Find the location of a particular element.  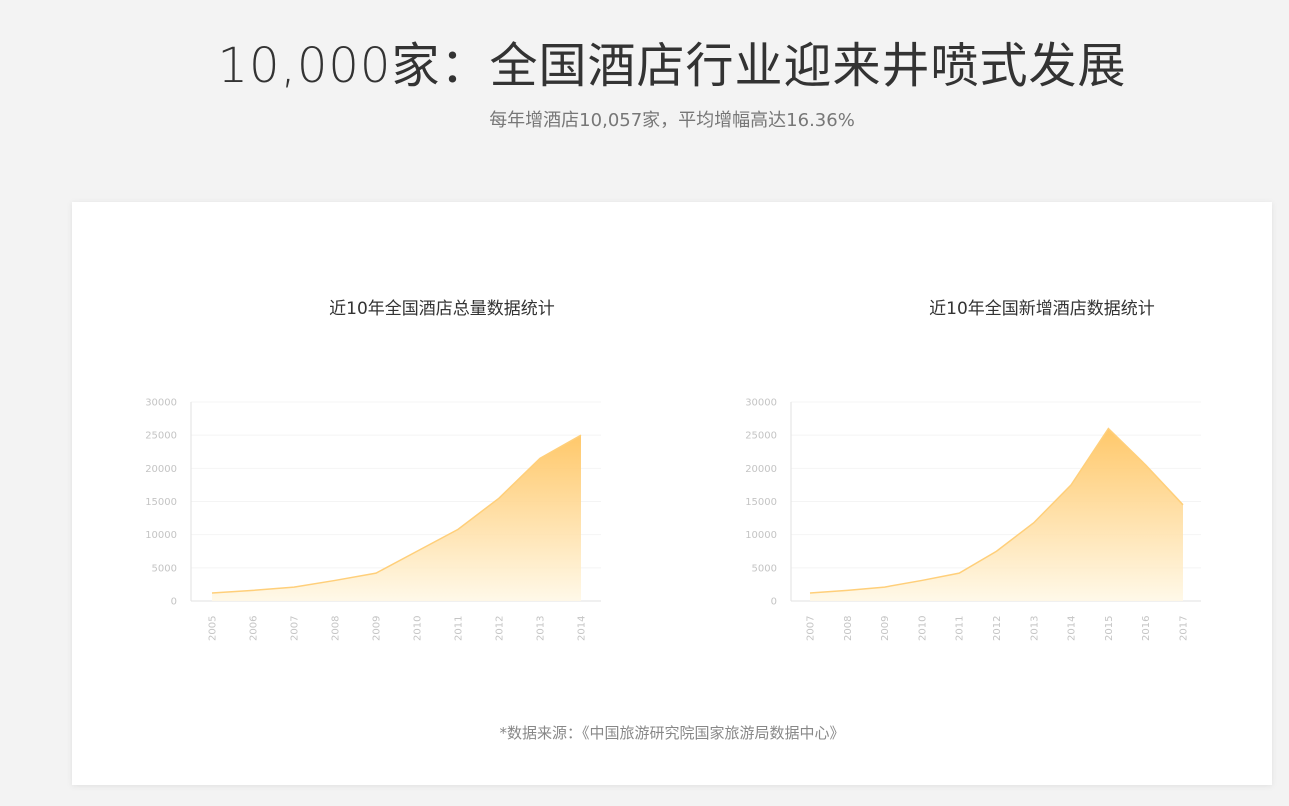

x-tick-label: 2012 is located at coordinates (997, 628).